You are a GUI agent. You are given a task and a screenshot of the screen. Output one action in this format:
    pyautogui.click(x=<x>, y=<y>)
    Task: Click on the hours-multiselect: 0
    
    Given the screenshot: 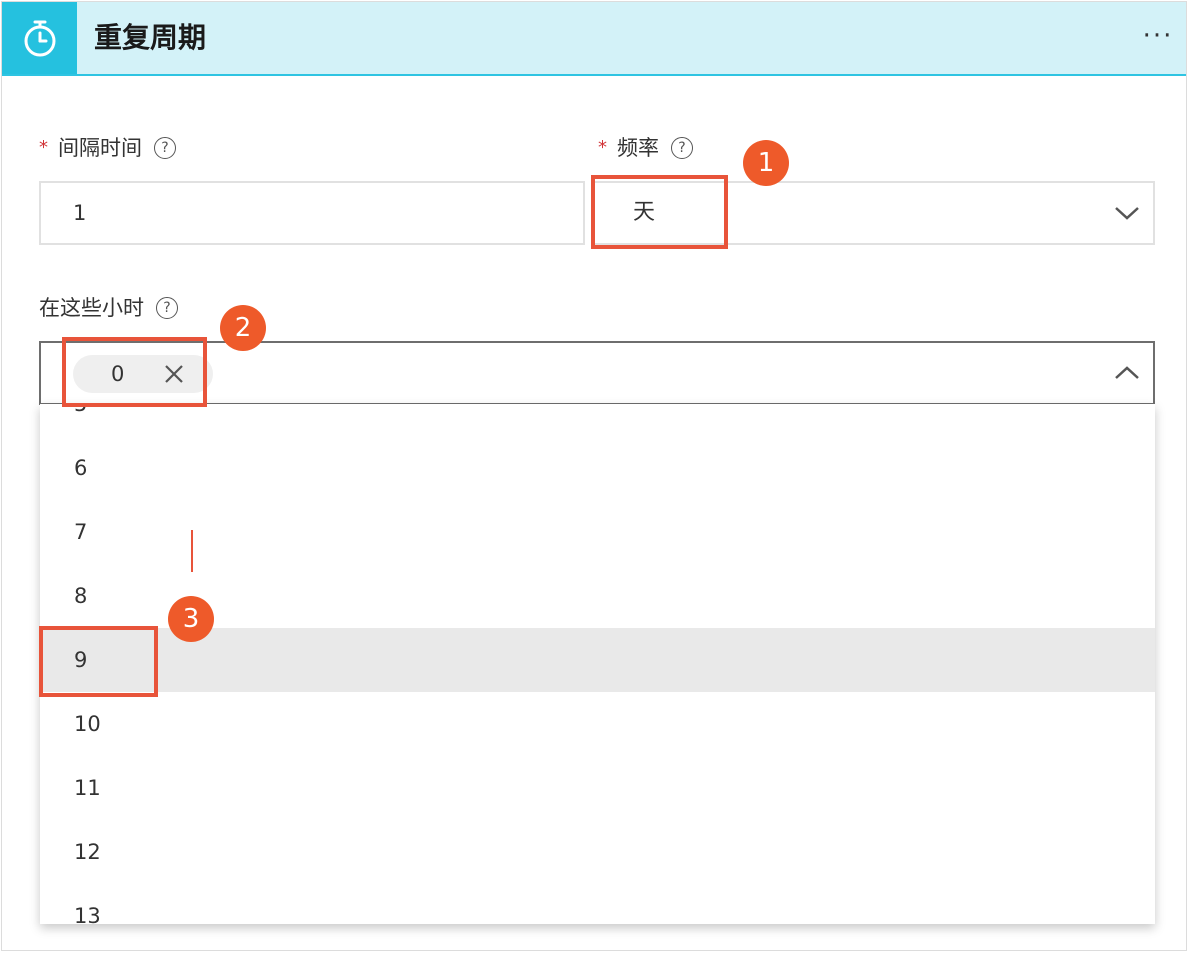 What is the action you would take?
    pyautogui.click(x=597, y=373)
    